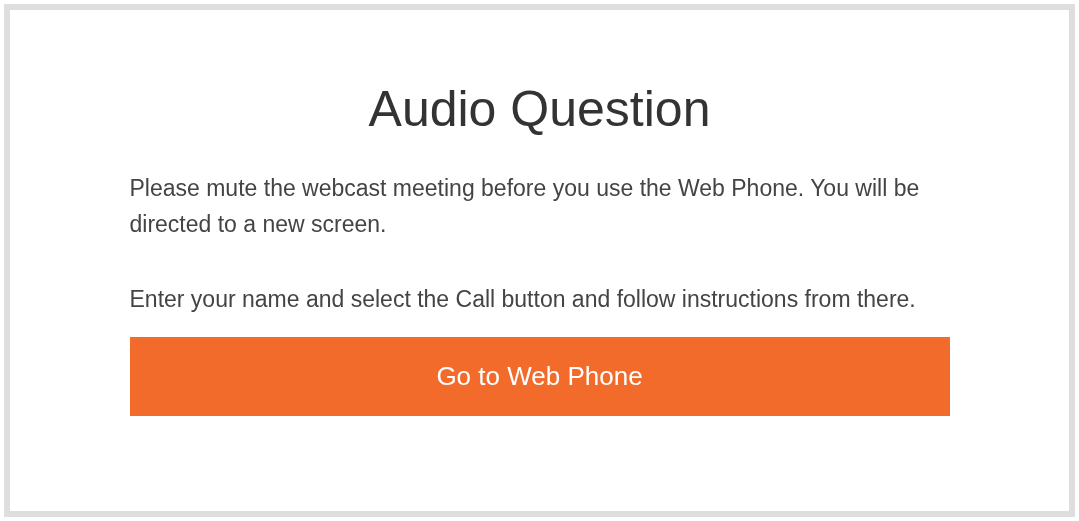  Describe the element at coordinates (525, 206) in the screenshot. I see `instruction-text: Please mute the webcast meeting before you use the Web Phone. You will be directed to a new screen.` at that location.